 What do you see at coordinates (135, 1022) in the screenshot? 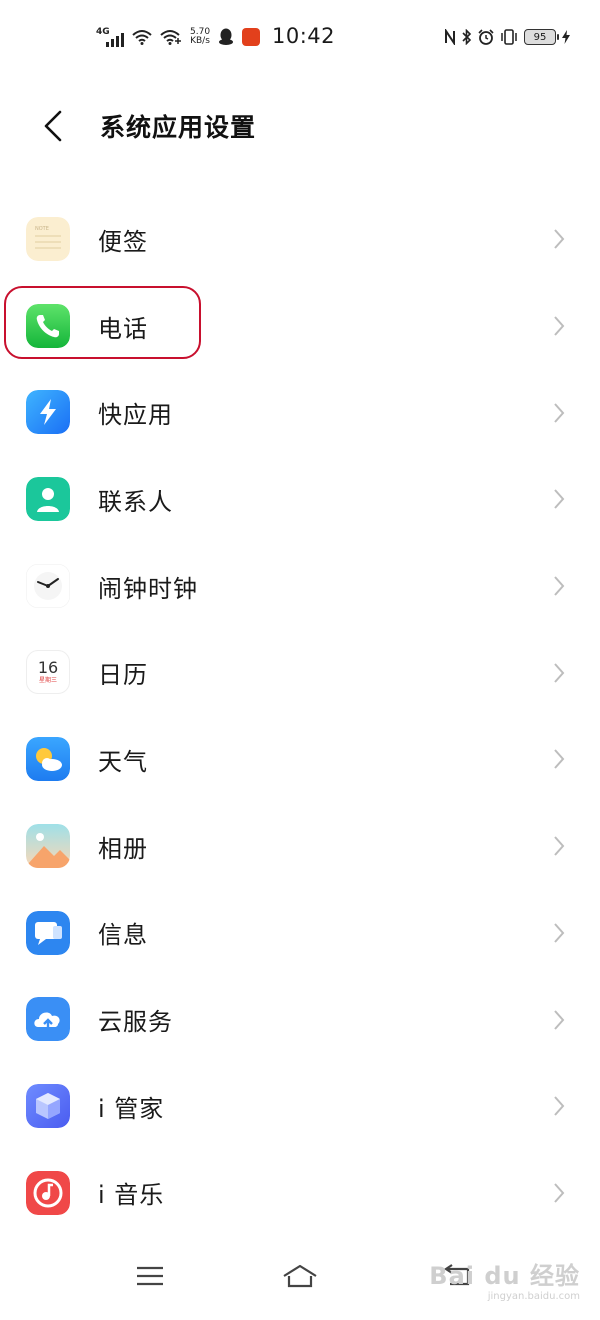
I see `list-item-label: 云服务` at bounding box center [135, 1022].